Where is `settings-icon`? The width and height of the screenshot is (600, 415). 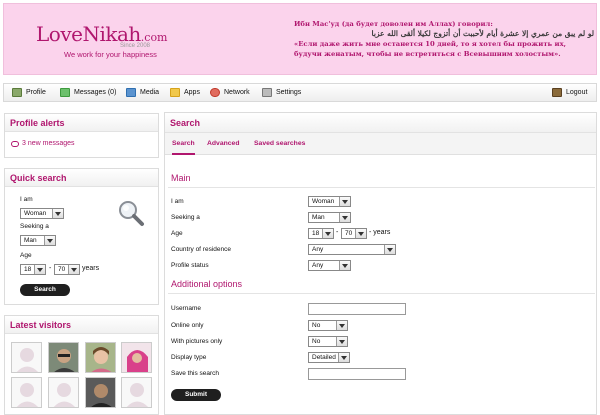 settings-icon is located at coordinates (267, 92).